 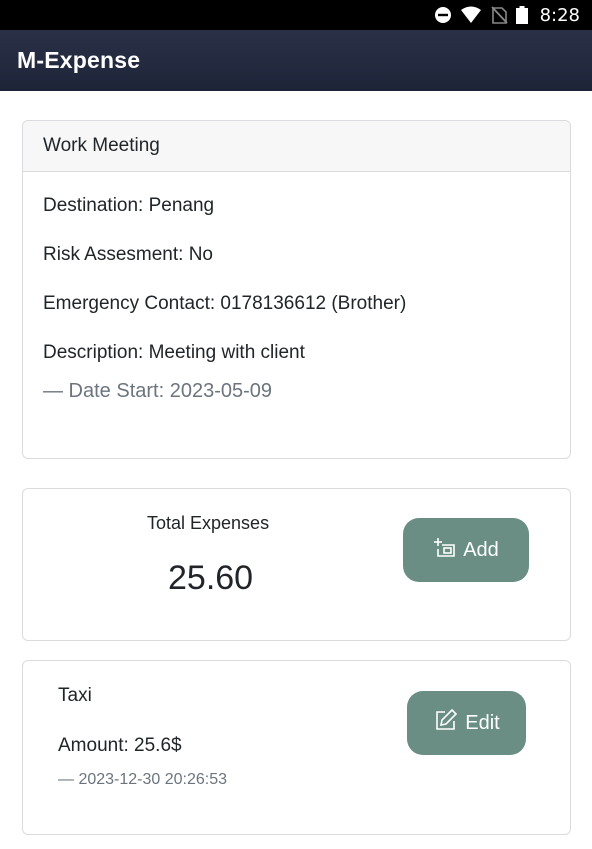 What do you see at coordinates (120, 745) in the screenshot?
I see `expense-amount: Amount: 25.6$` at bounding box center [120, 745].